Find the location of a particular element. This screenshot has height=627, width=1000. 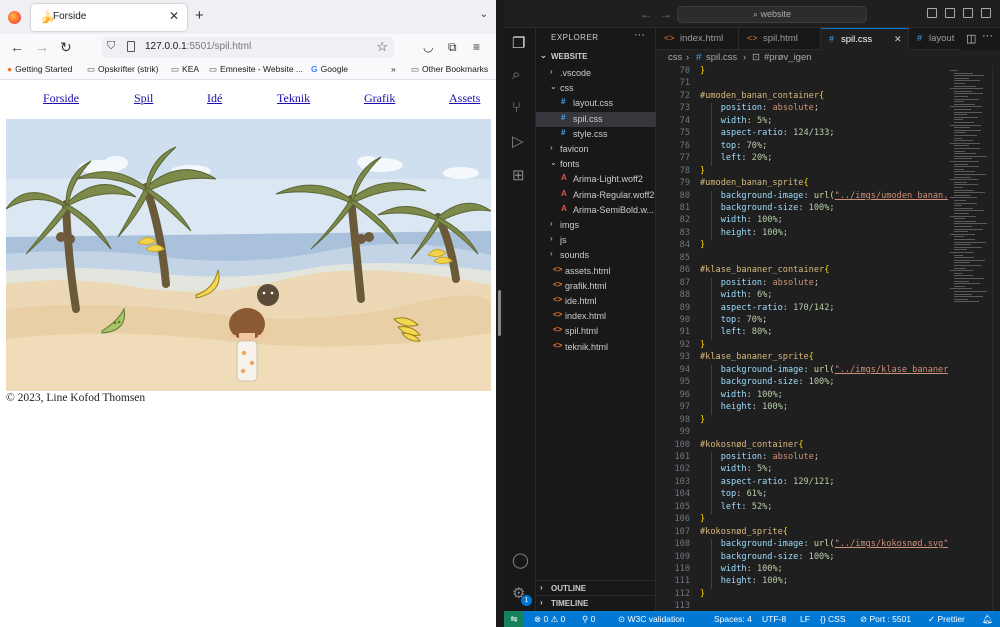

bookmark-google: G Google is located at coordinates (329, 69).